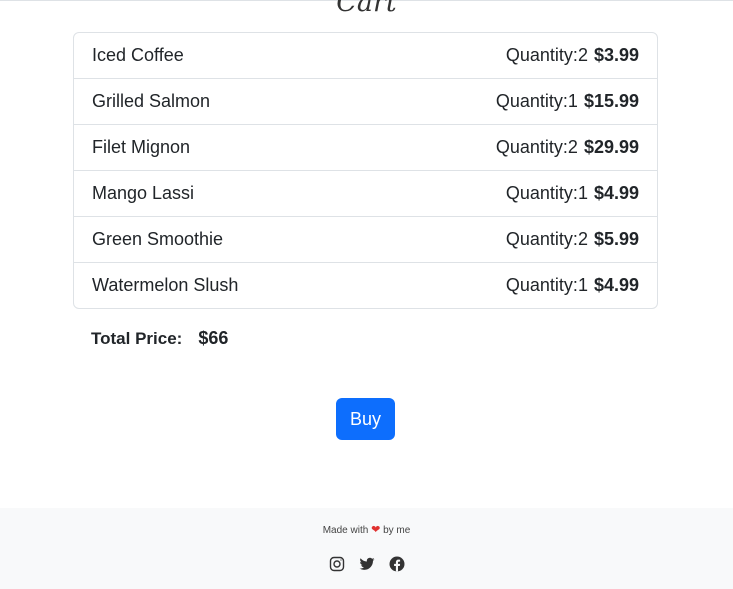 This screenshot has width=733, height=589. What do you see at coordinates (365, 285) in the screenshot?
I see `cart-item: Watermelon Slush Quantity: 1 $4.99` at bounding box center [365, 285].